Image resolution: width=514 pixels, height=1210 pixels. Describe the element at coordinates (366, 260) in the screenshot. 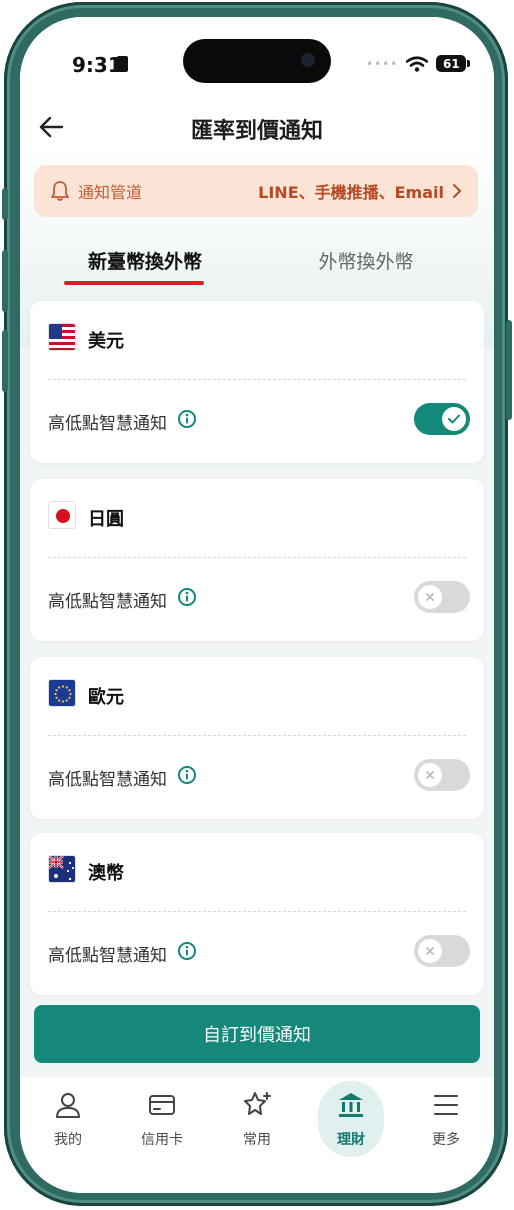

I see `tab-foreign-to-foreign: 外幣換外幣` at that location.